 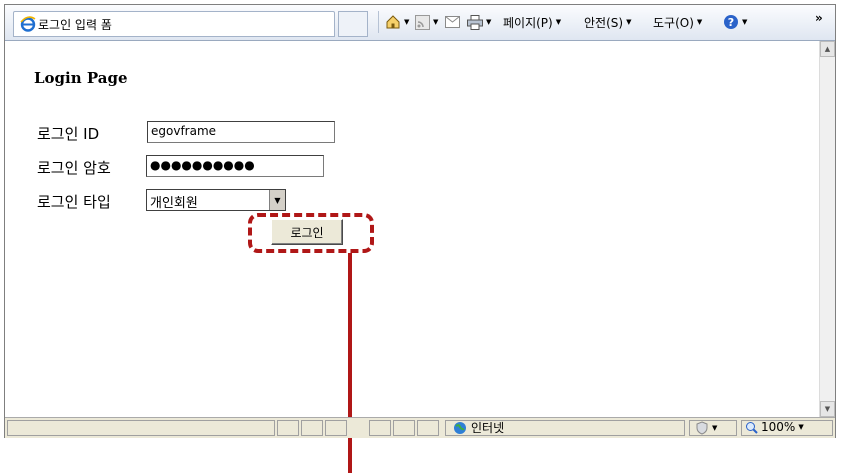 I want to click on tools-menu: 도구(O) ▼, so click(x=677, y=22).